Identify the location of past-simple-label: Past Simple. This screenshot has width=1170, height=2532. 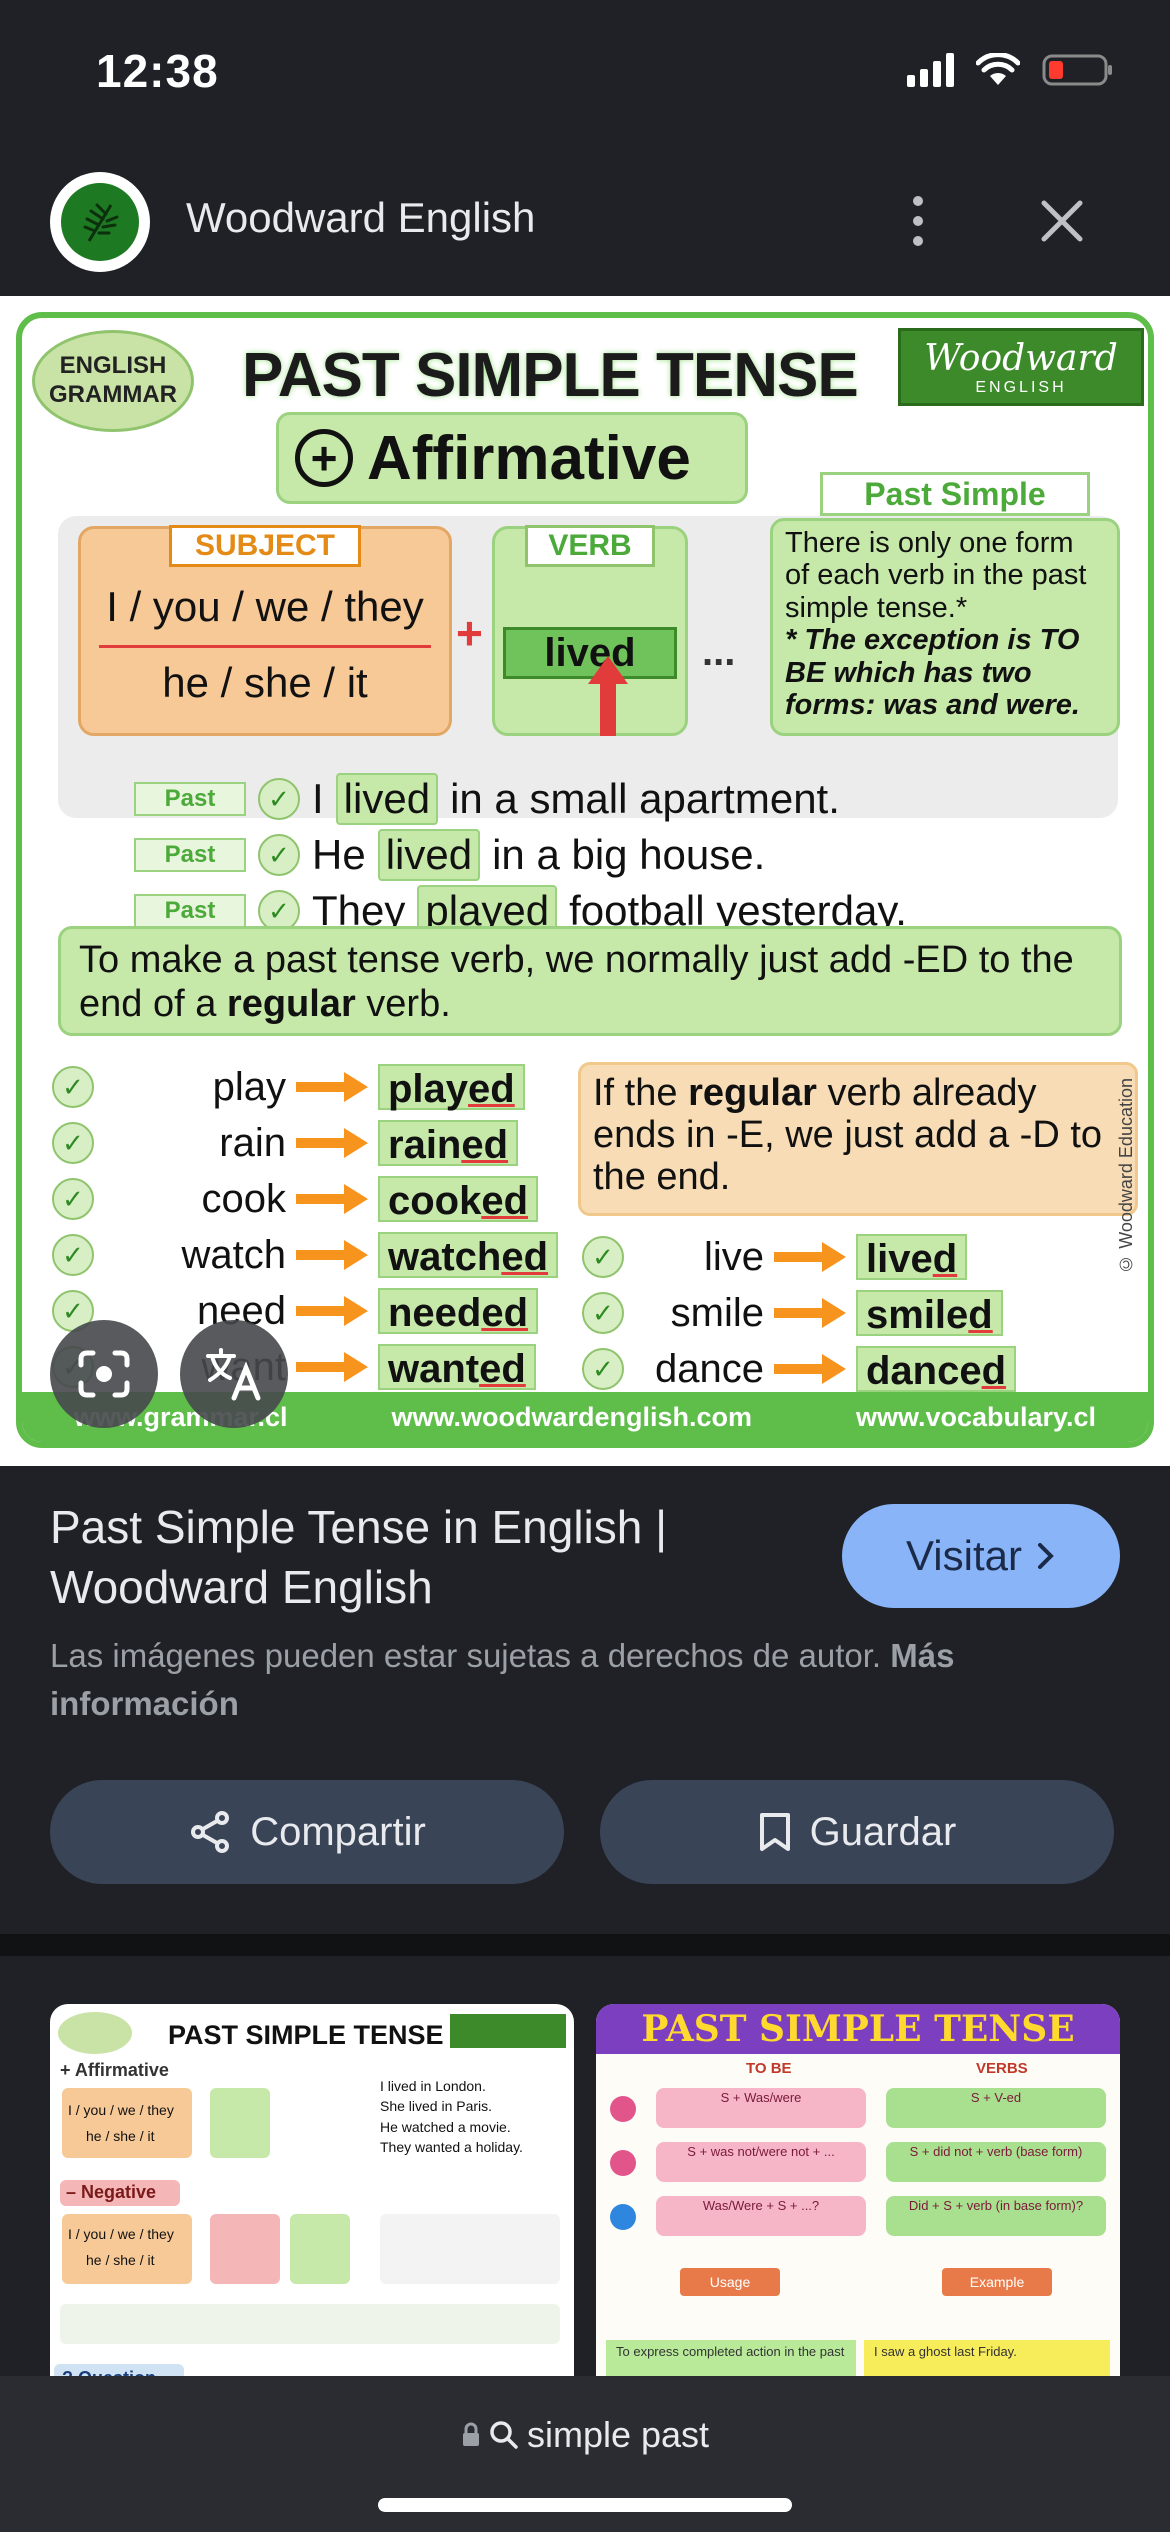
(955, 494).